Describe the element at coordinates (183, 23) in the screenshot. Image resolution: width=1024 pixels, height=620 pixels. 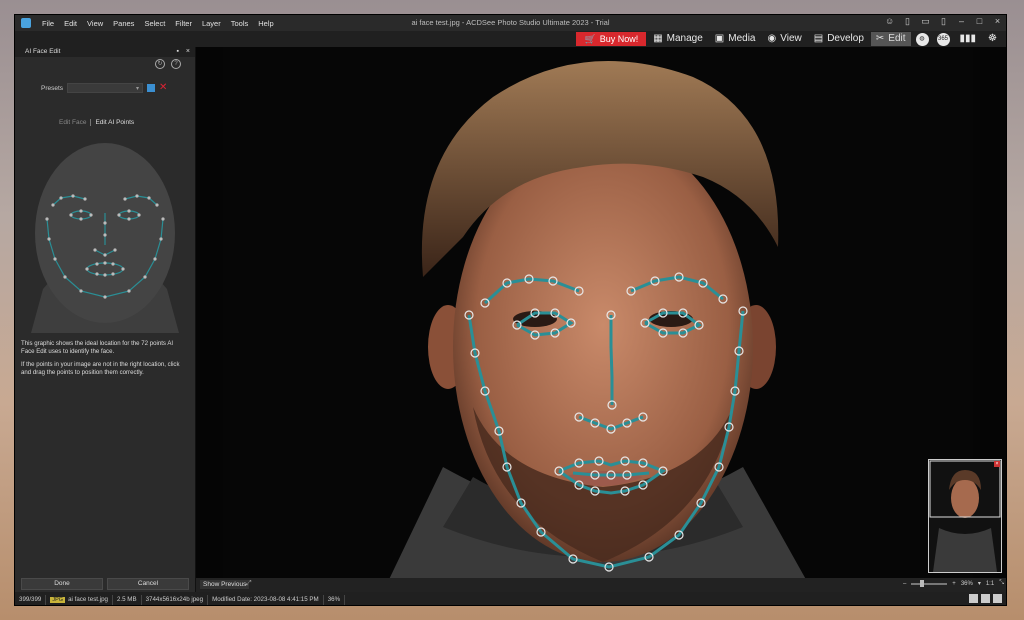
I see `menu-filter: Filter` at that location.